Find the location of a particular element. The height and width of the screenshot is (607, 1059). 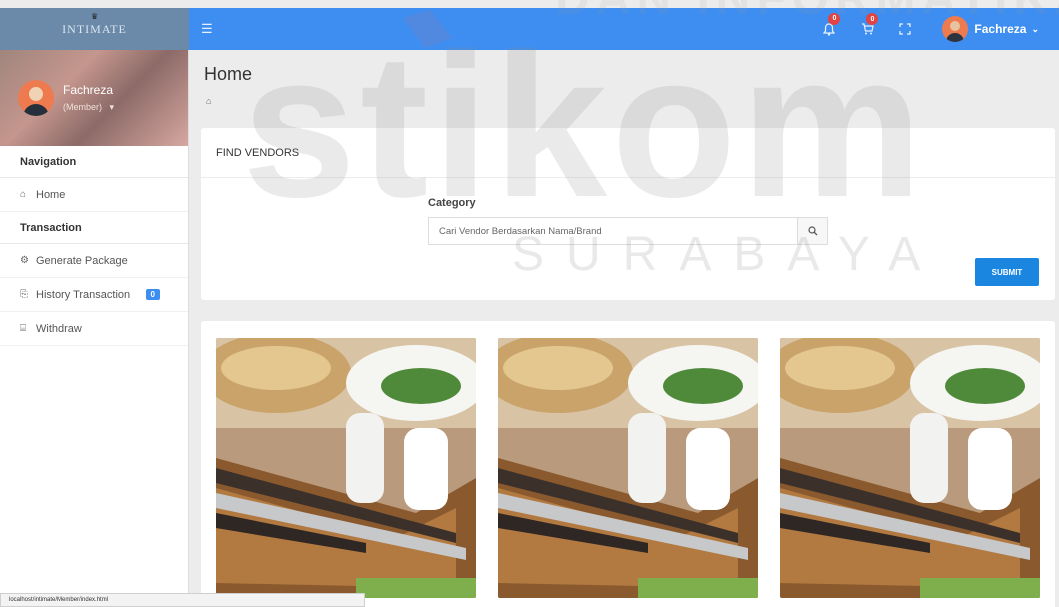

sidebar-item-history-transaction: ⎘ History Transaction 0 is located at coordinates (94, 295).